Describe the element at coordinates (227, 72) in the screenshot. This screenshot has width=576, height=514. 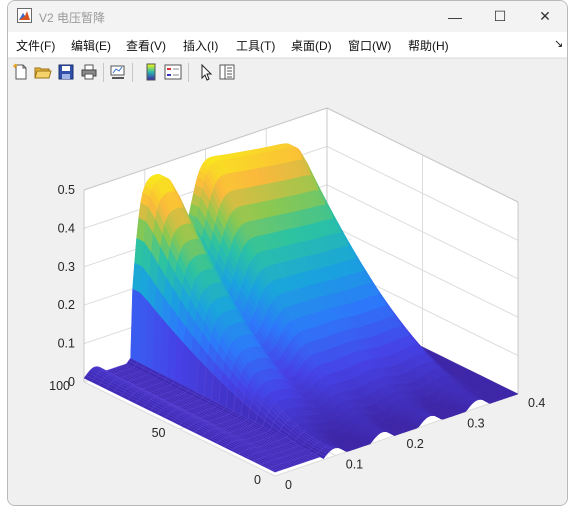
I see `property-inspector-icon` at that location.